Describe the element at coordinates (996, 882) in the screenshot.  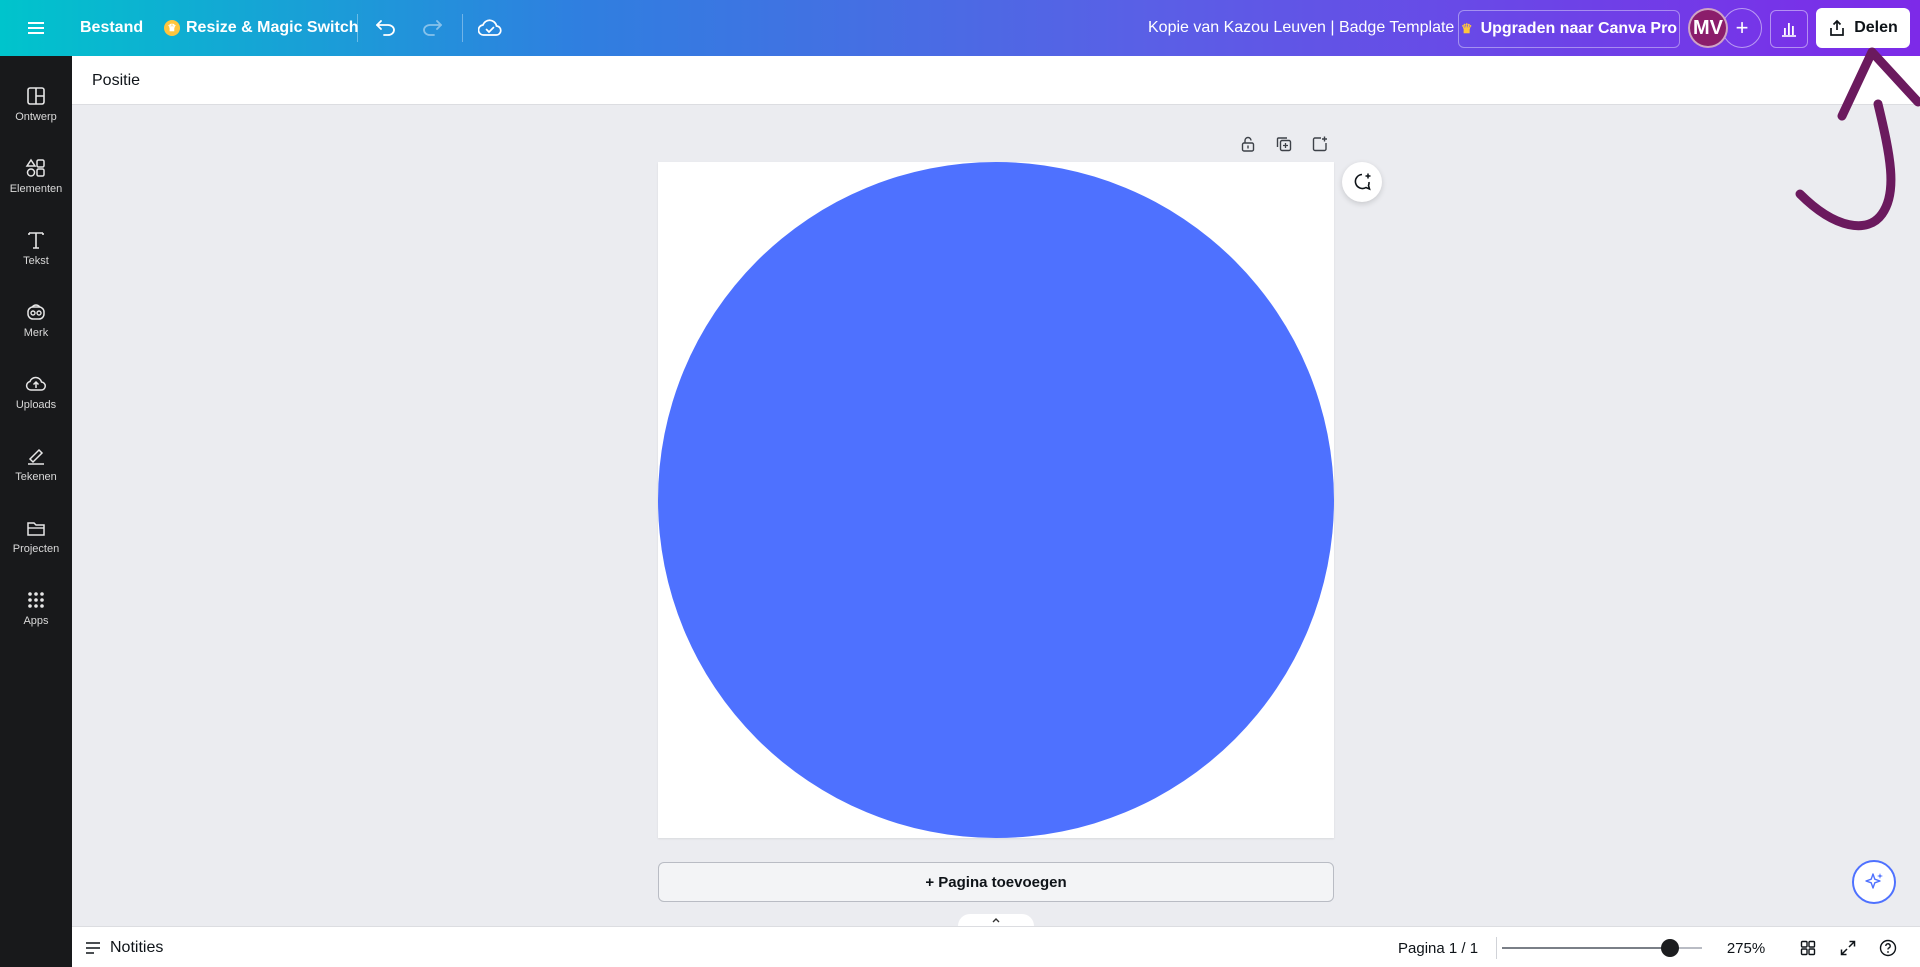
I see `add-page-button: + Pagina toevoegen` at that location.